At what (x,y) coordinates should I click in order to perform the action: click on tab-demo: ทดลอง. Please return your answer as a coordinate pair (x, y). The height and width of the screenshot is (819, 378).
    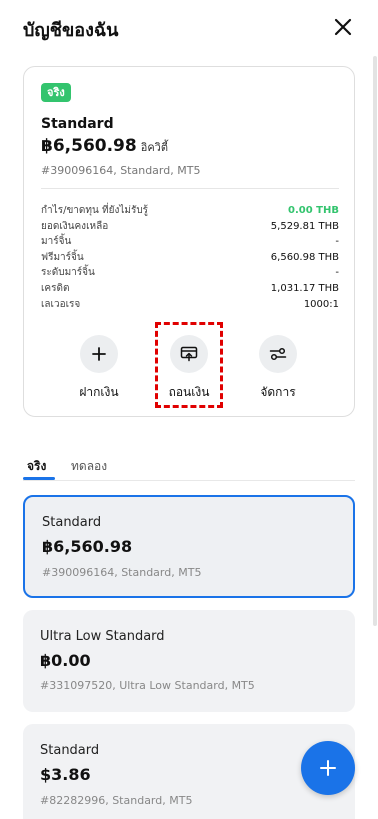
    Looking at the image, I should click on (89, 466).